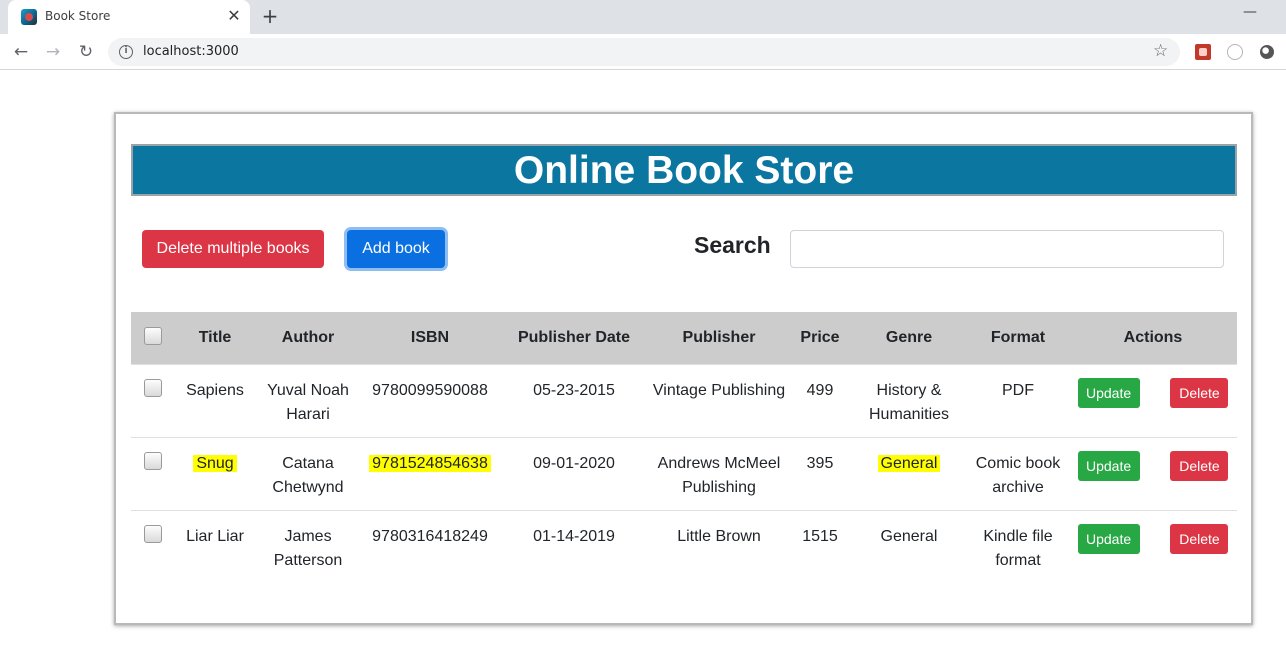 The height and width of the screenshot is (649, 1286). What do you see at coordinates (86, 52) in the screenshot?
I see `reload-icon: ↻` at bounding box center [86, 52].